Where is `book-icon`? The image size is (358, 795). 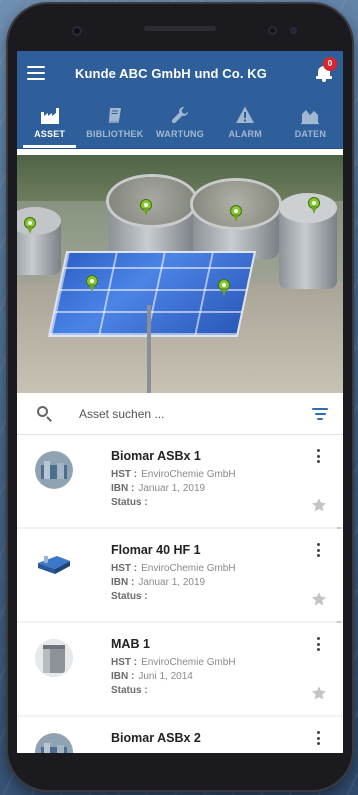 book-icon is located at coordinates (114, 115).